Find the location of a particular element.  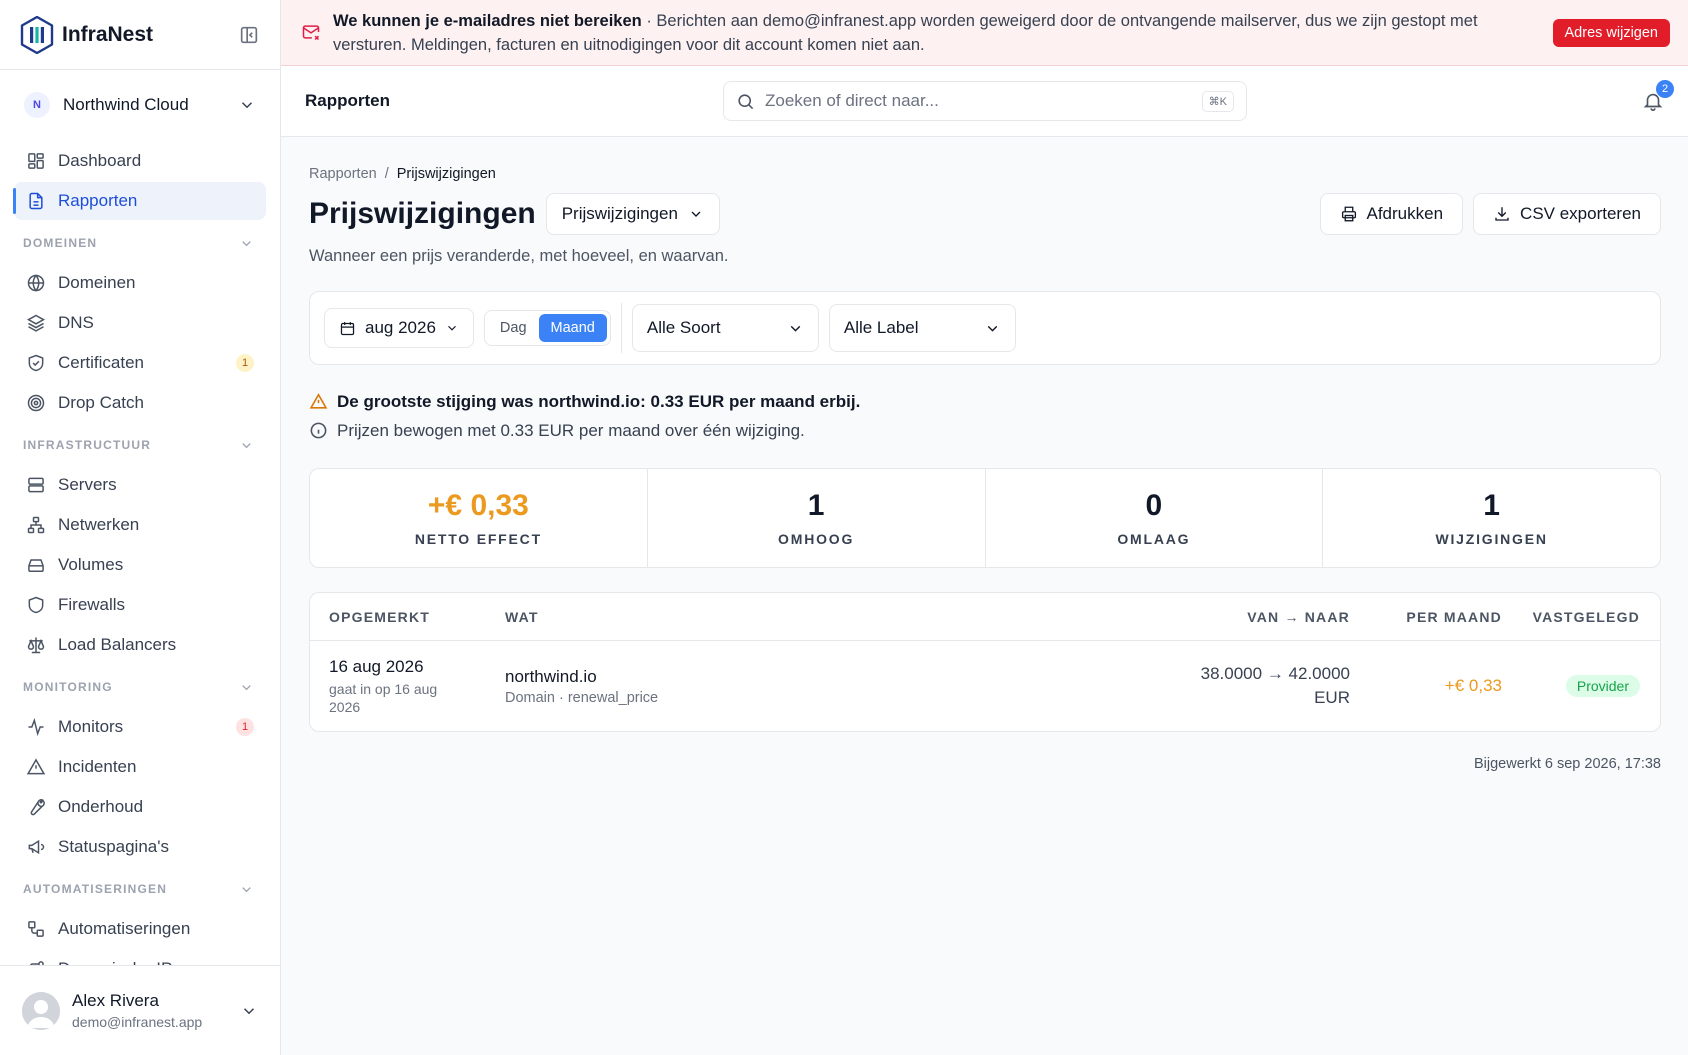

topbar: Rapporten ⌘K 2 is located at coordinates (984, 101).